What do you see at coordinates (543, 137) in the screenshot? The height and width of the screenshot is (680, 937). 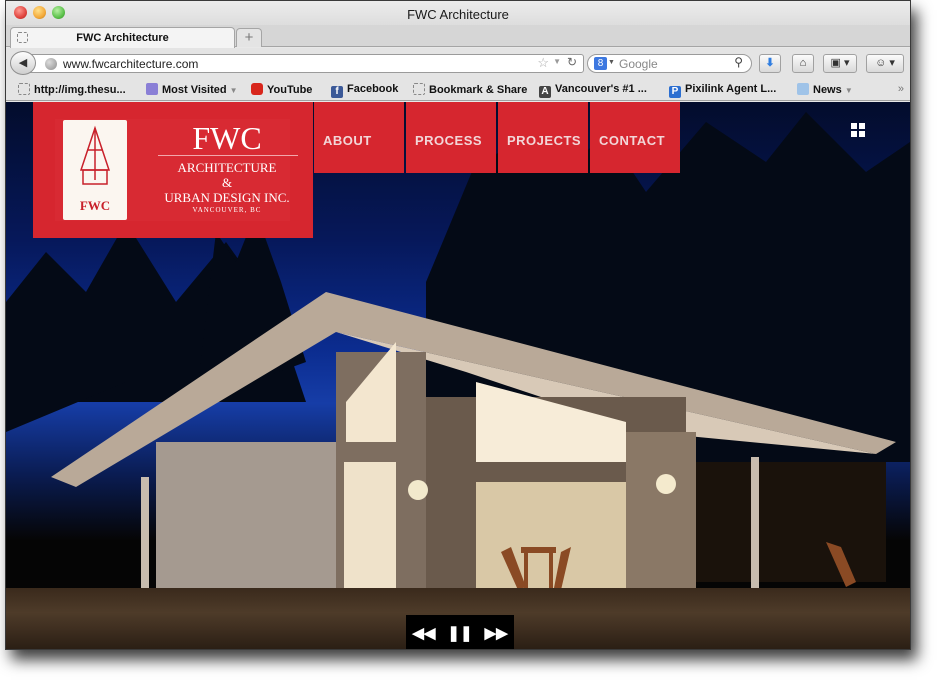 I see `nav-projects: PROJECTS` at bounding box center [543, 137].